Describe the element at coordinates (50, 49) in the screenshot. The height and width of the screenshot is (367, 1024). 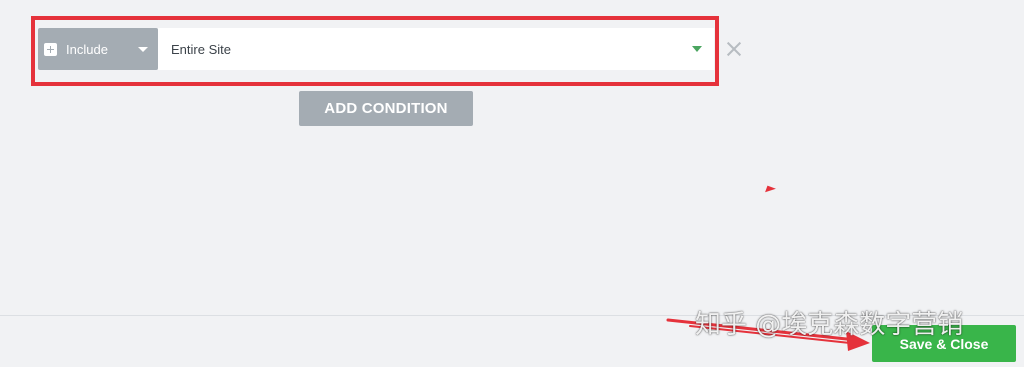
I see `plus-icon` at that location.